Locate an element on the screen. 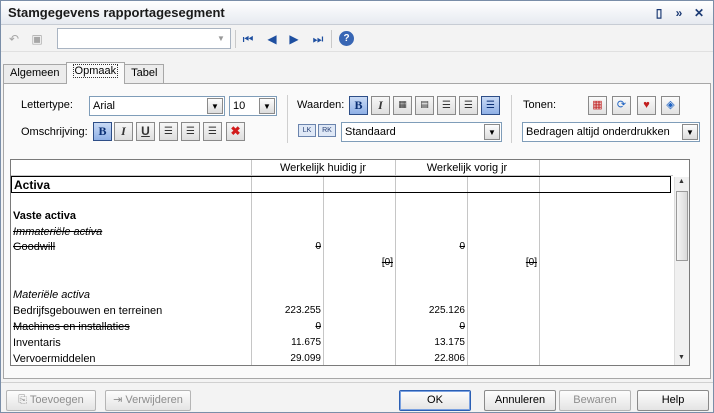 The image size is (714, 413). font-select: Arial ▼ is located at coordinates (157, 106).